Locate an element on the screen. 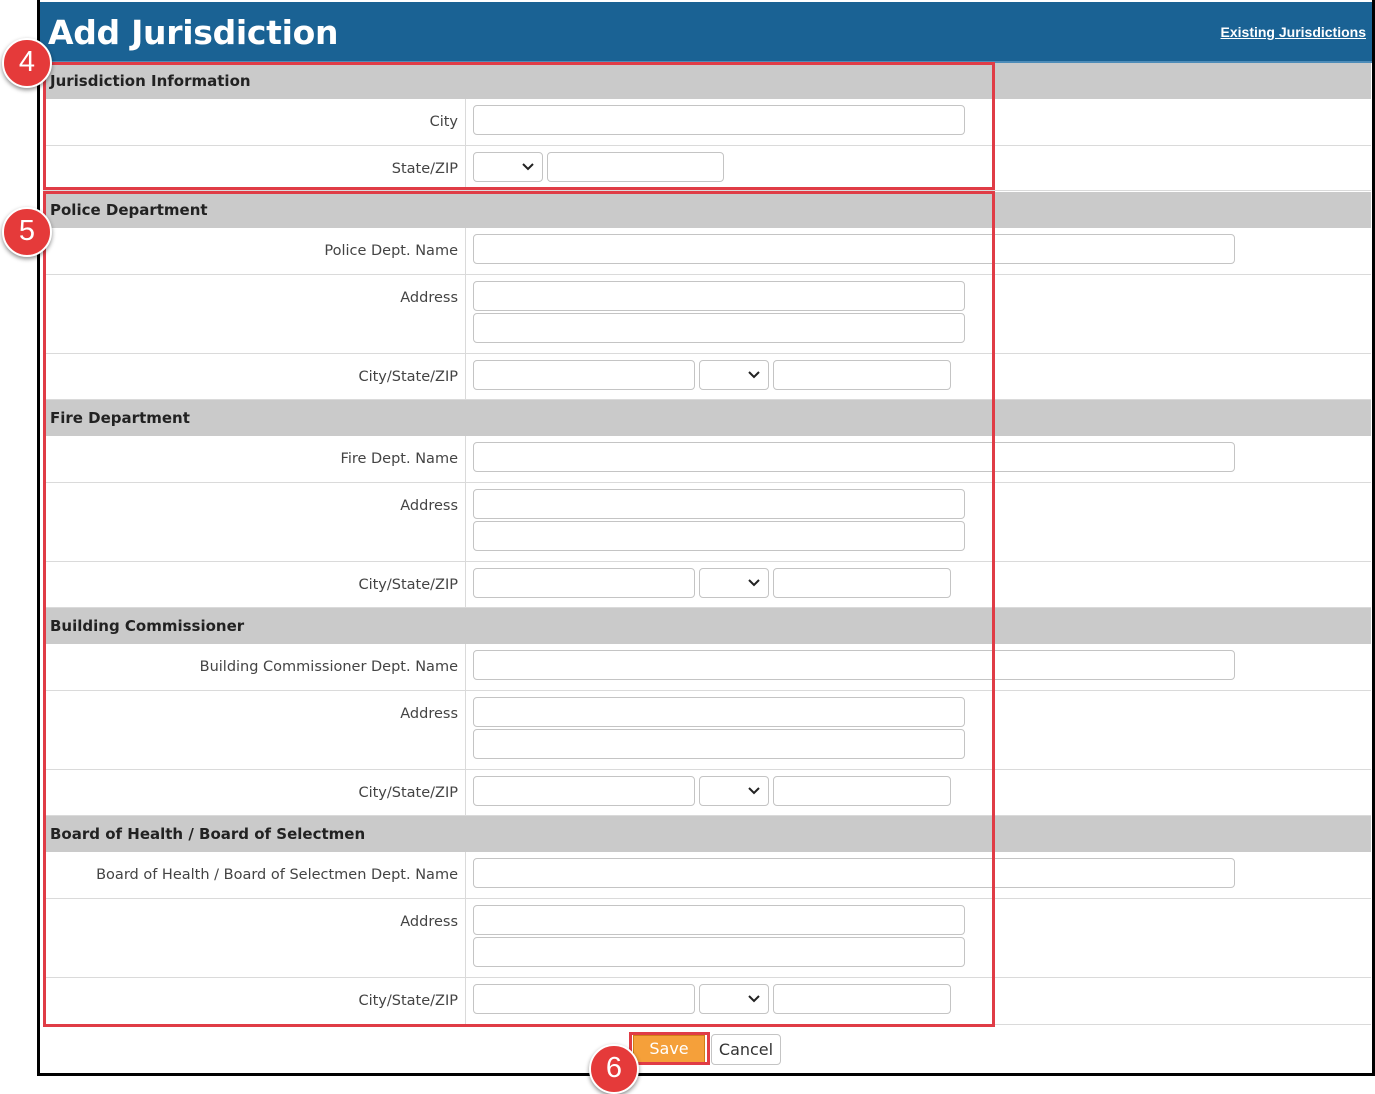 The image size is (1375, 1094). police-name-label: Police Dept. Name is located at coordinates (391, 251).